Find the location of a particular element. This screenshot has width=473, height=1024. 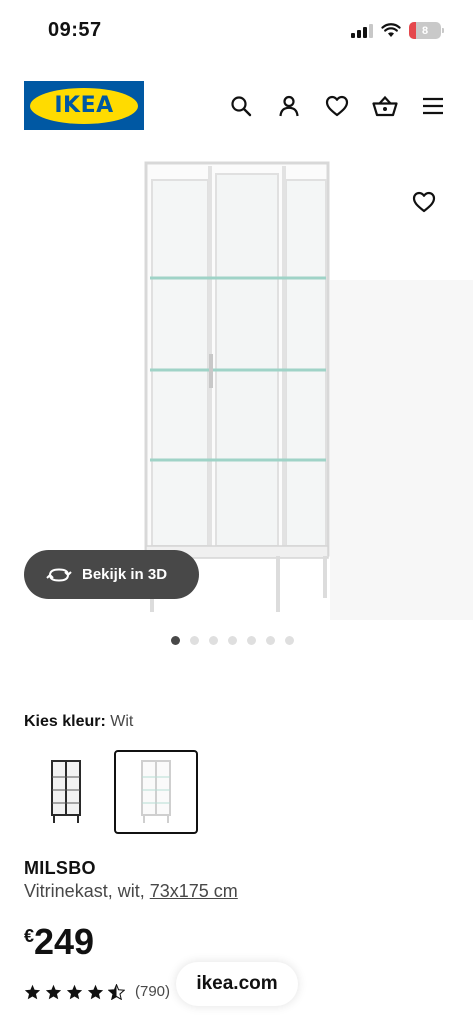

black-cabinet-thumbnail is located at coordinates (66, 791).